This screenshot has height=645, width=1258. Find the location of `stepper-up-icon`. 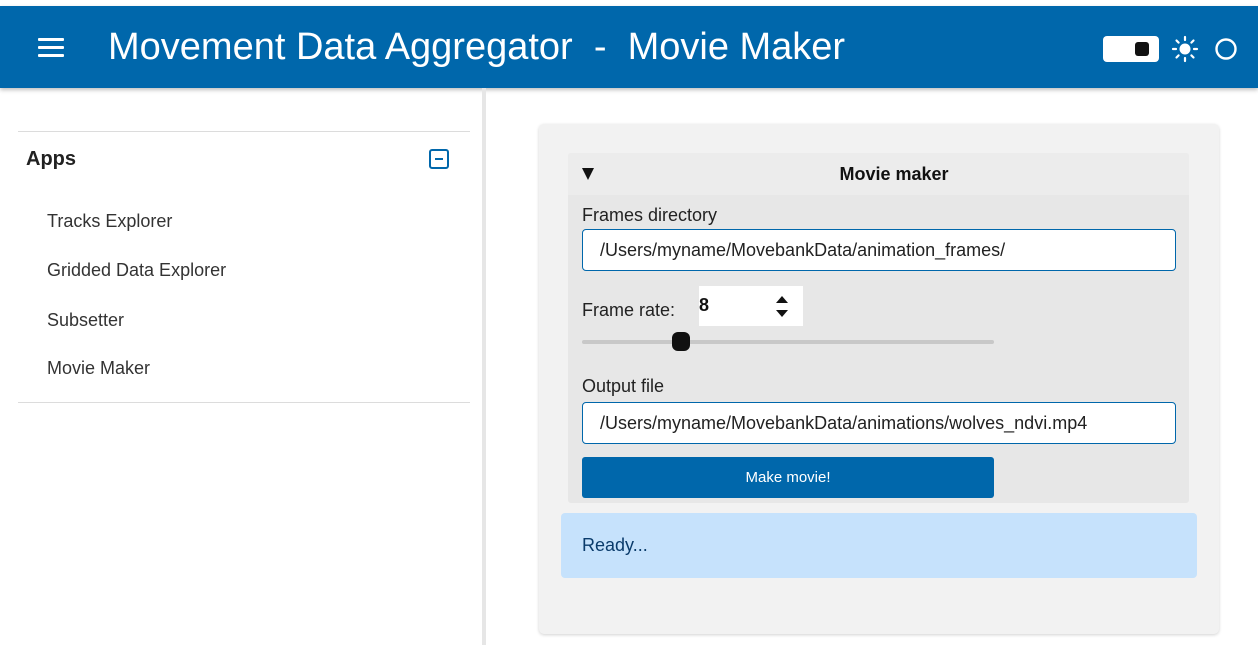

stepper-up-icon is located at coordinates (782, 299).